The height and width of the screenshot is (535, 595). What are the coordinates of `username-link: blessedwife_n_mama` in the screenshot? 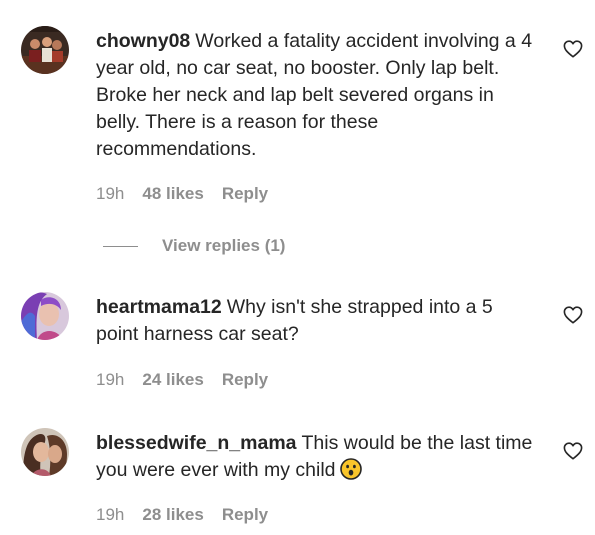 It's located at (196, 443).